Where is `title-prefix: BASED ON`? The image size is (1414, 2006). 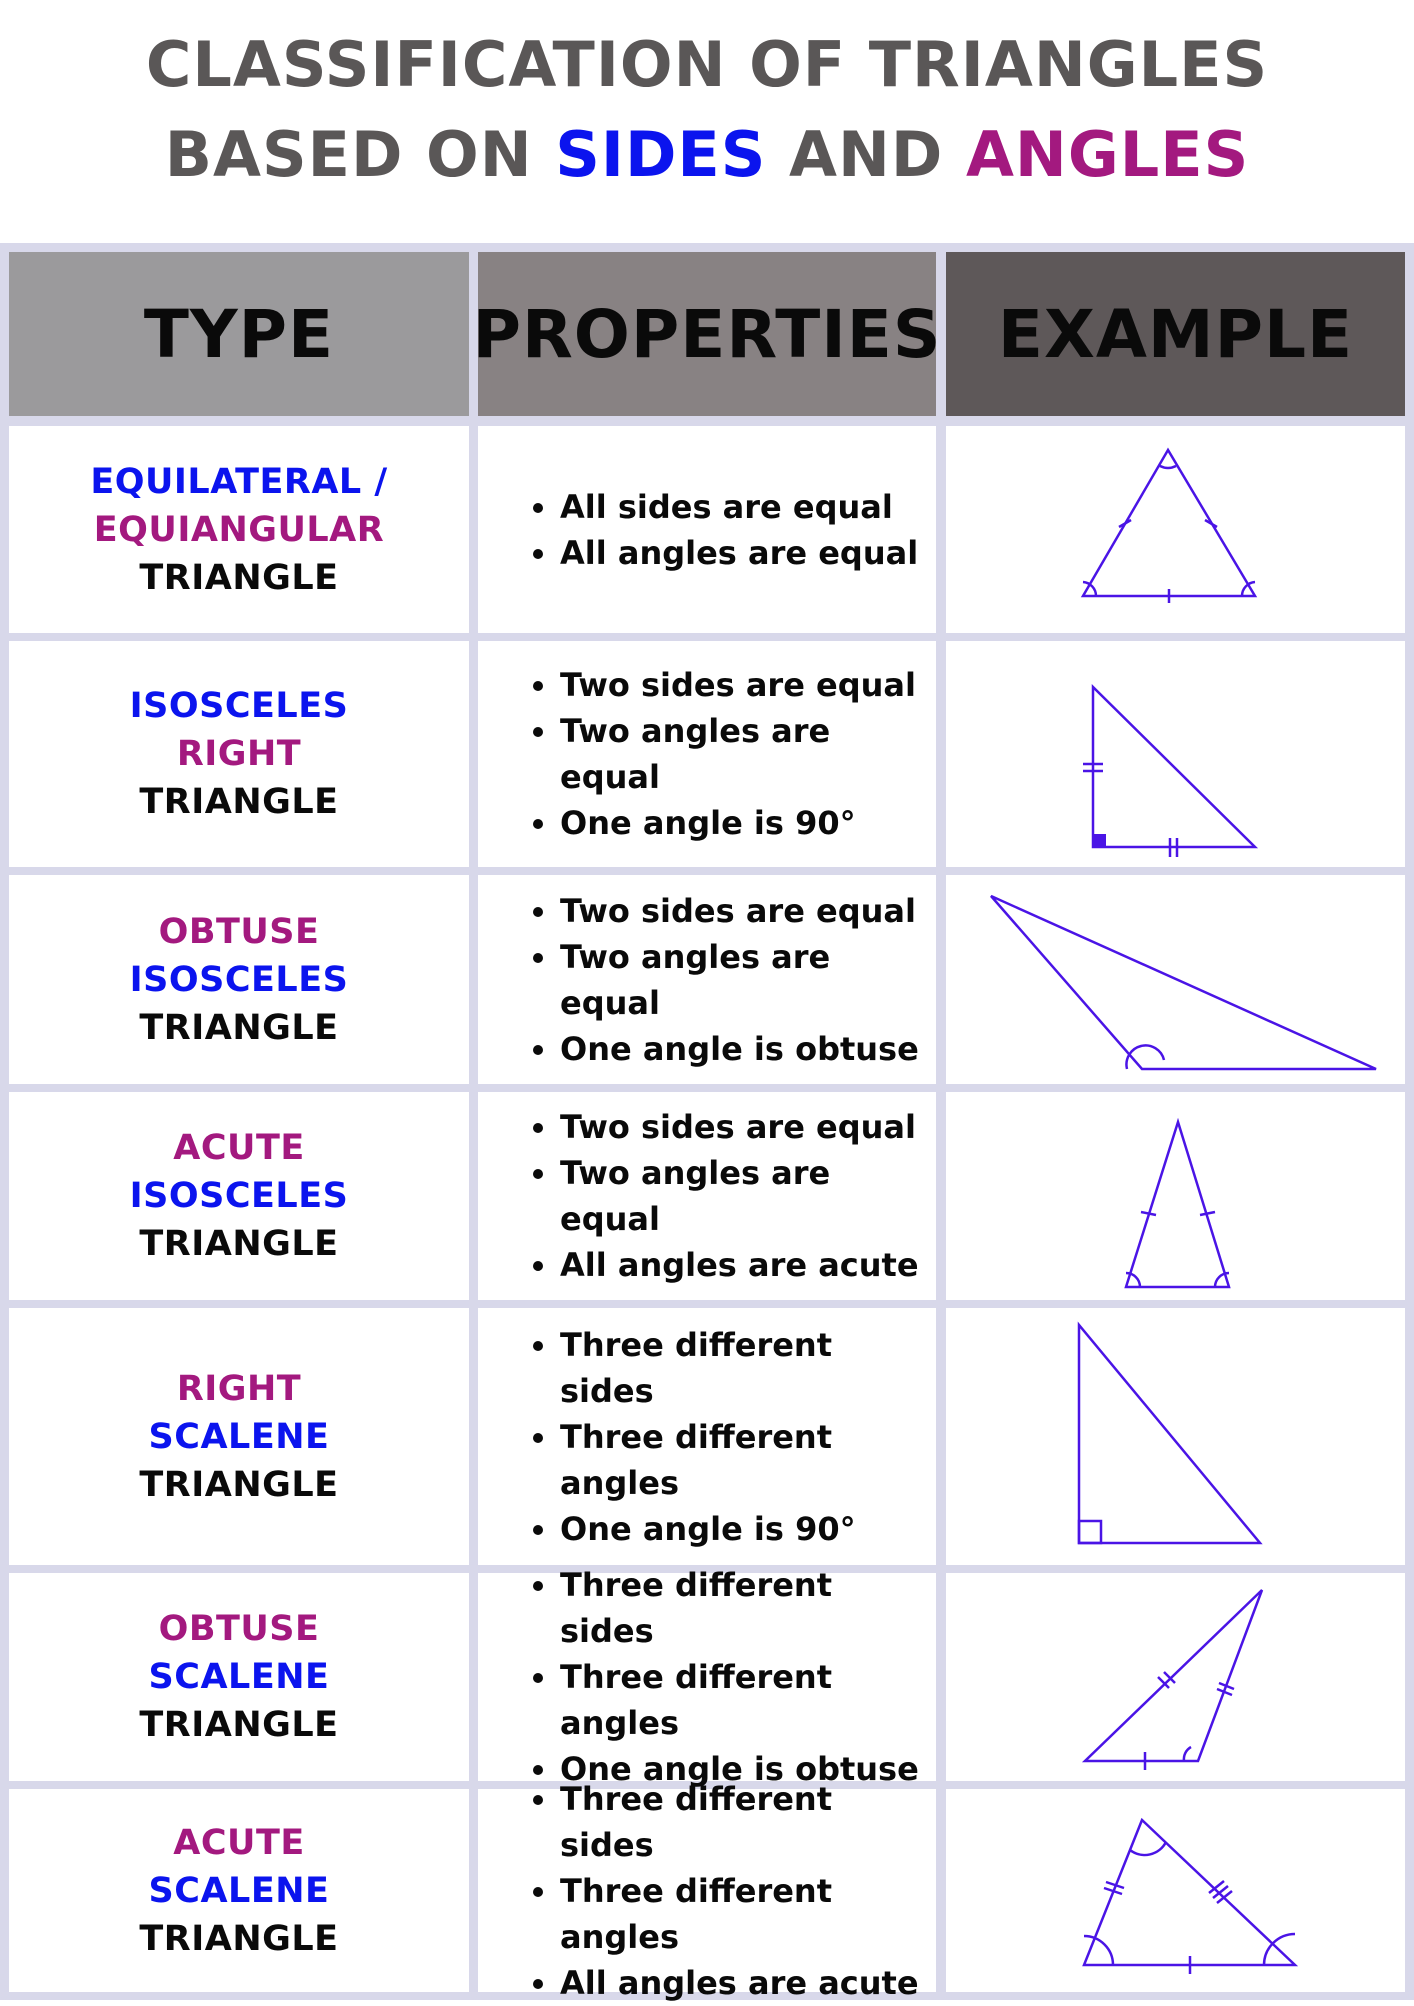
title-prefix: BASED ON is located at coordinates (360, 154).